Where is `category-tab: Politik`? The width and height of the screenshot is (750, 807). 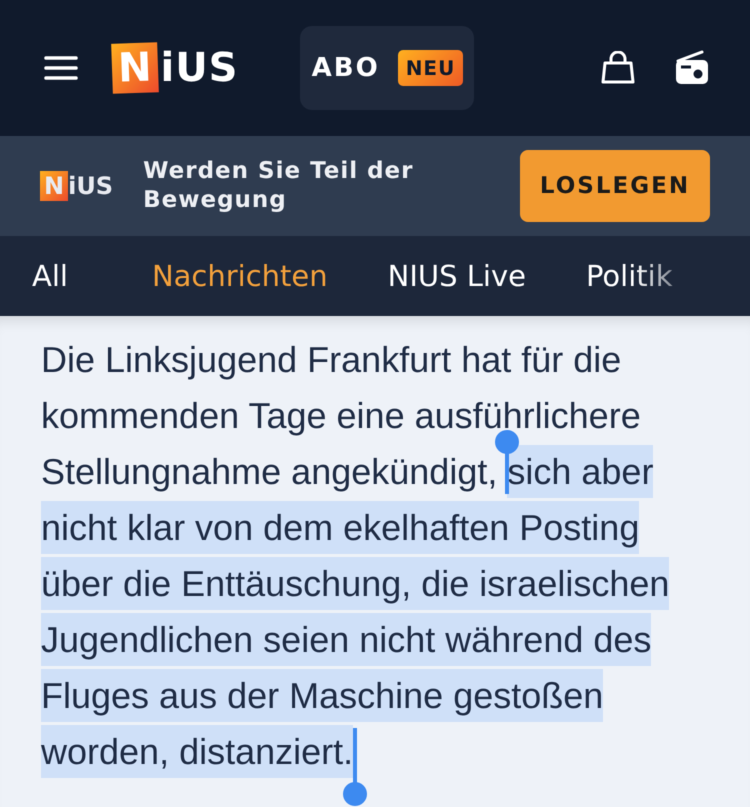
category-tab: Politik is located at coordinates (629, 276).